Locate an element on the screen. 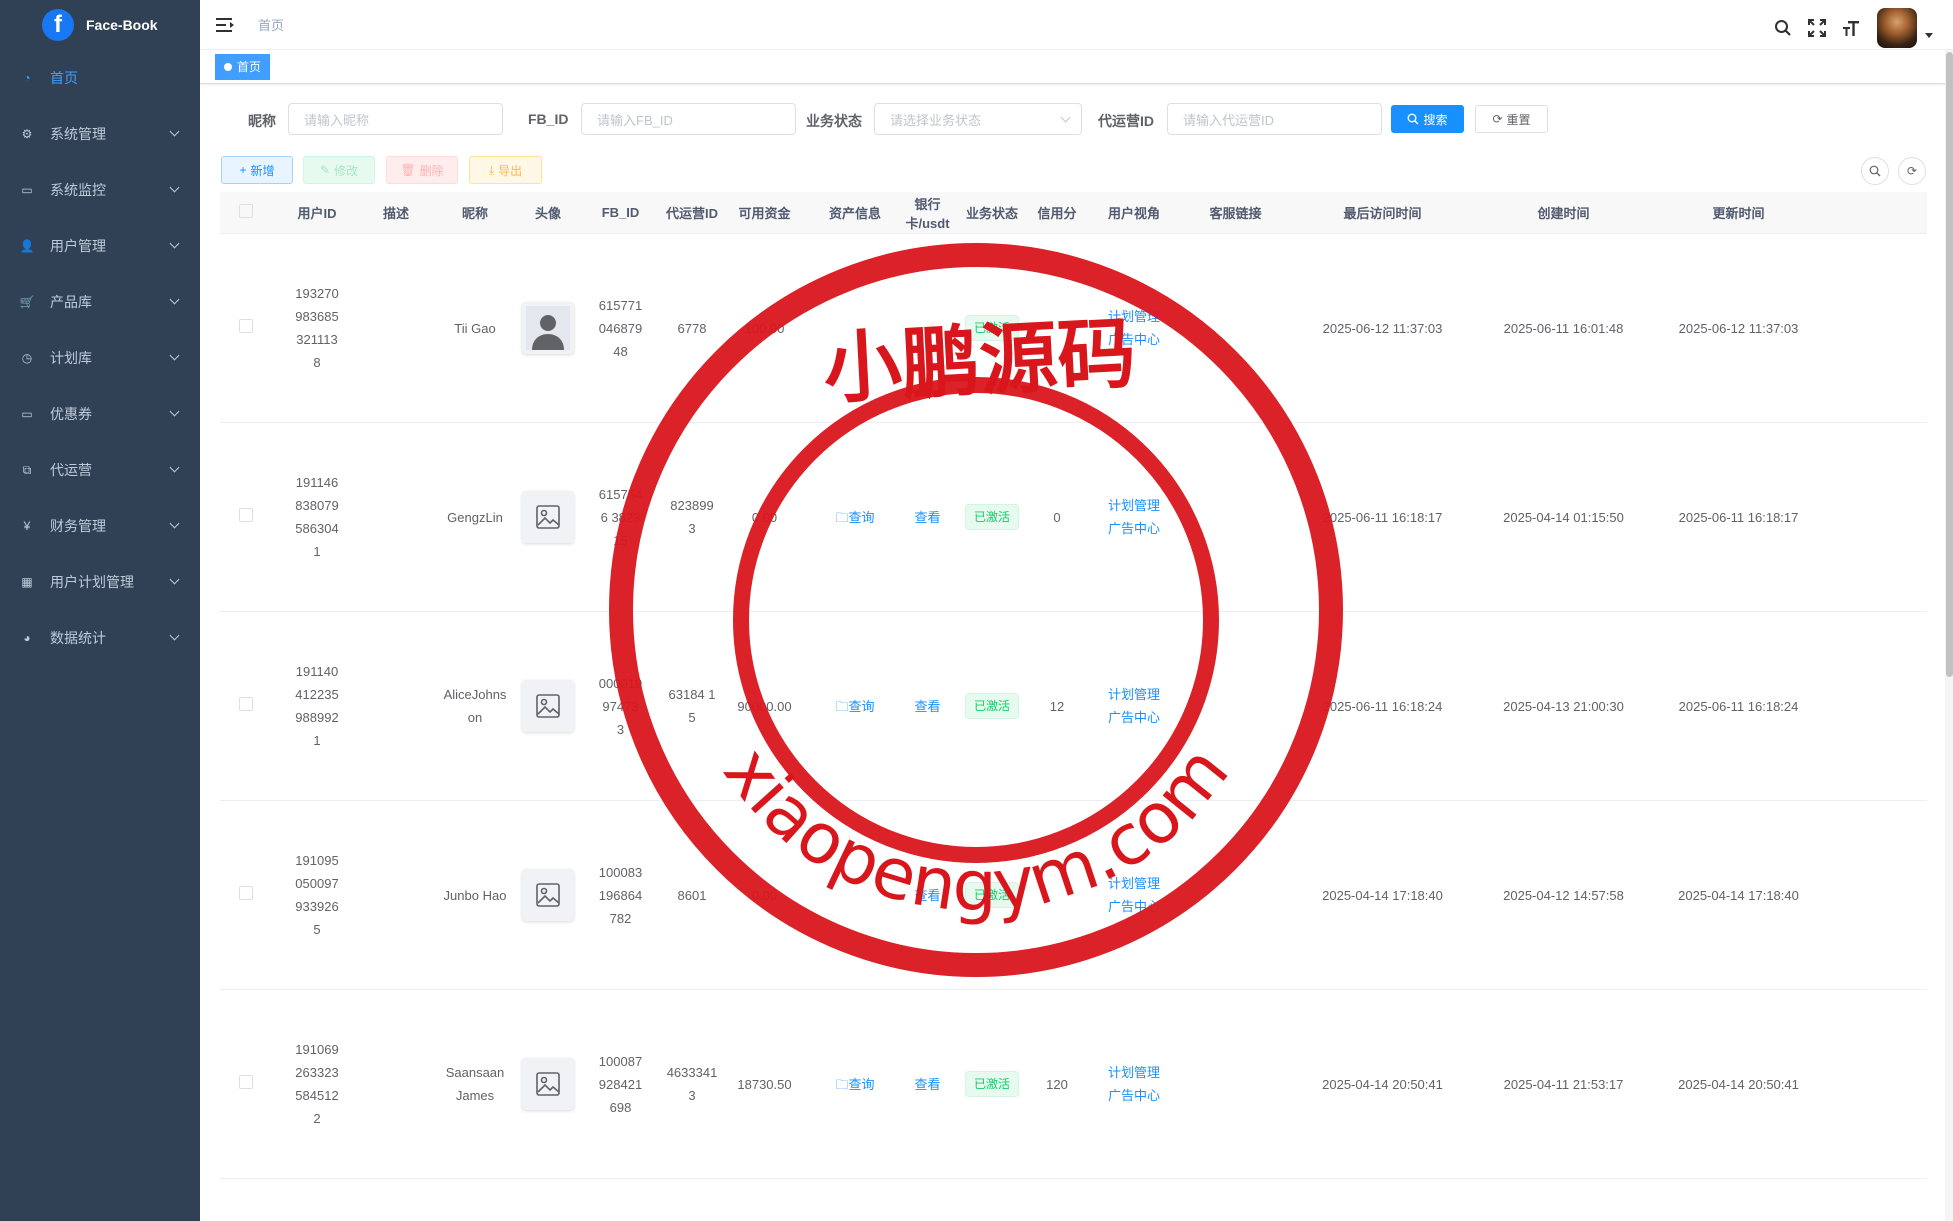 This screenshot has height=1221, width=1953. font-size-icon is located at coordinates (1851, 28).